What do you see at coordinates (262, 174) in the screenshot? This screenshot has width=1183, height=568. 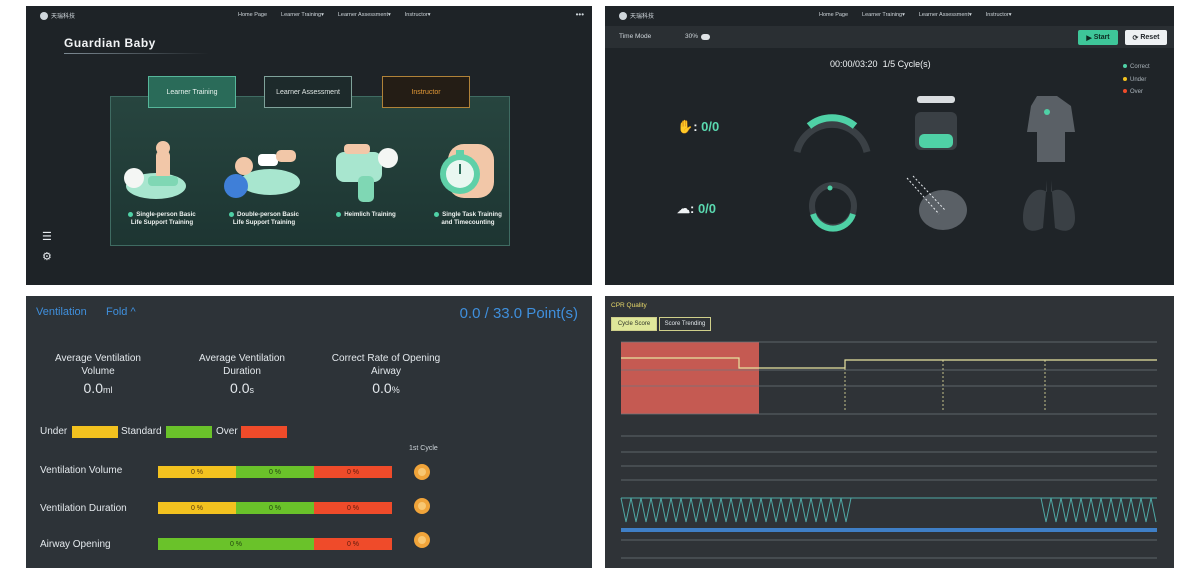 I see `double-cpr-icon` at bounding box center [262, 174].